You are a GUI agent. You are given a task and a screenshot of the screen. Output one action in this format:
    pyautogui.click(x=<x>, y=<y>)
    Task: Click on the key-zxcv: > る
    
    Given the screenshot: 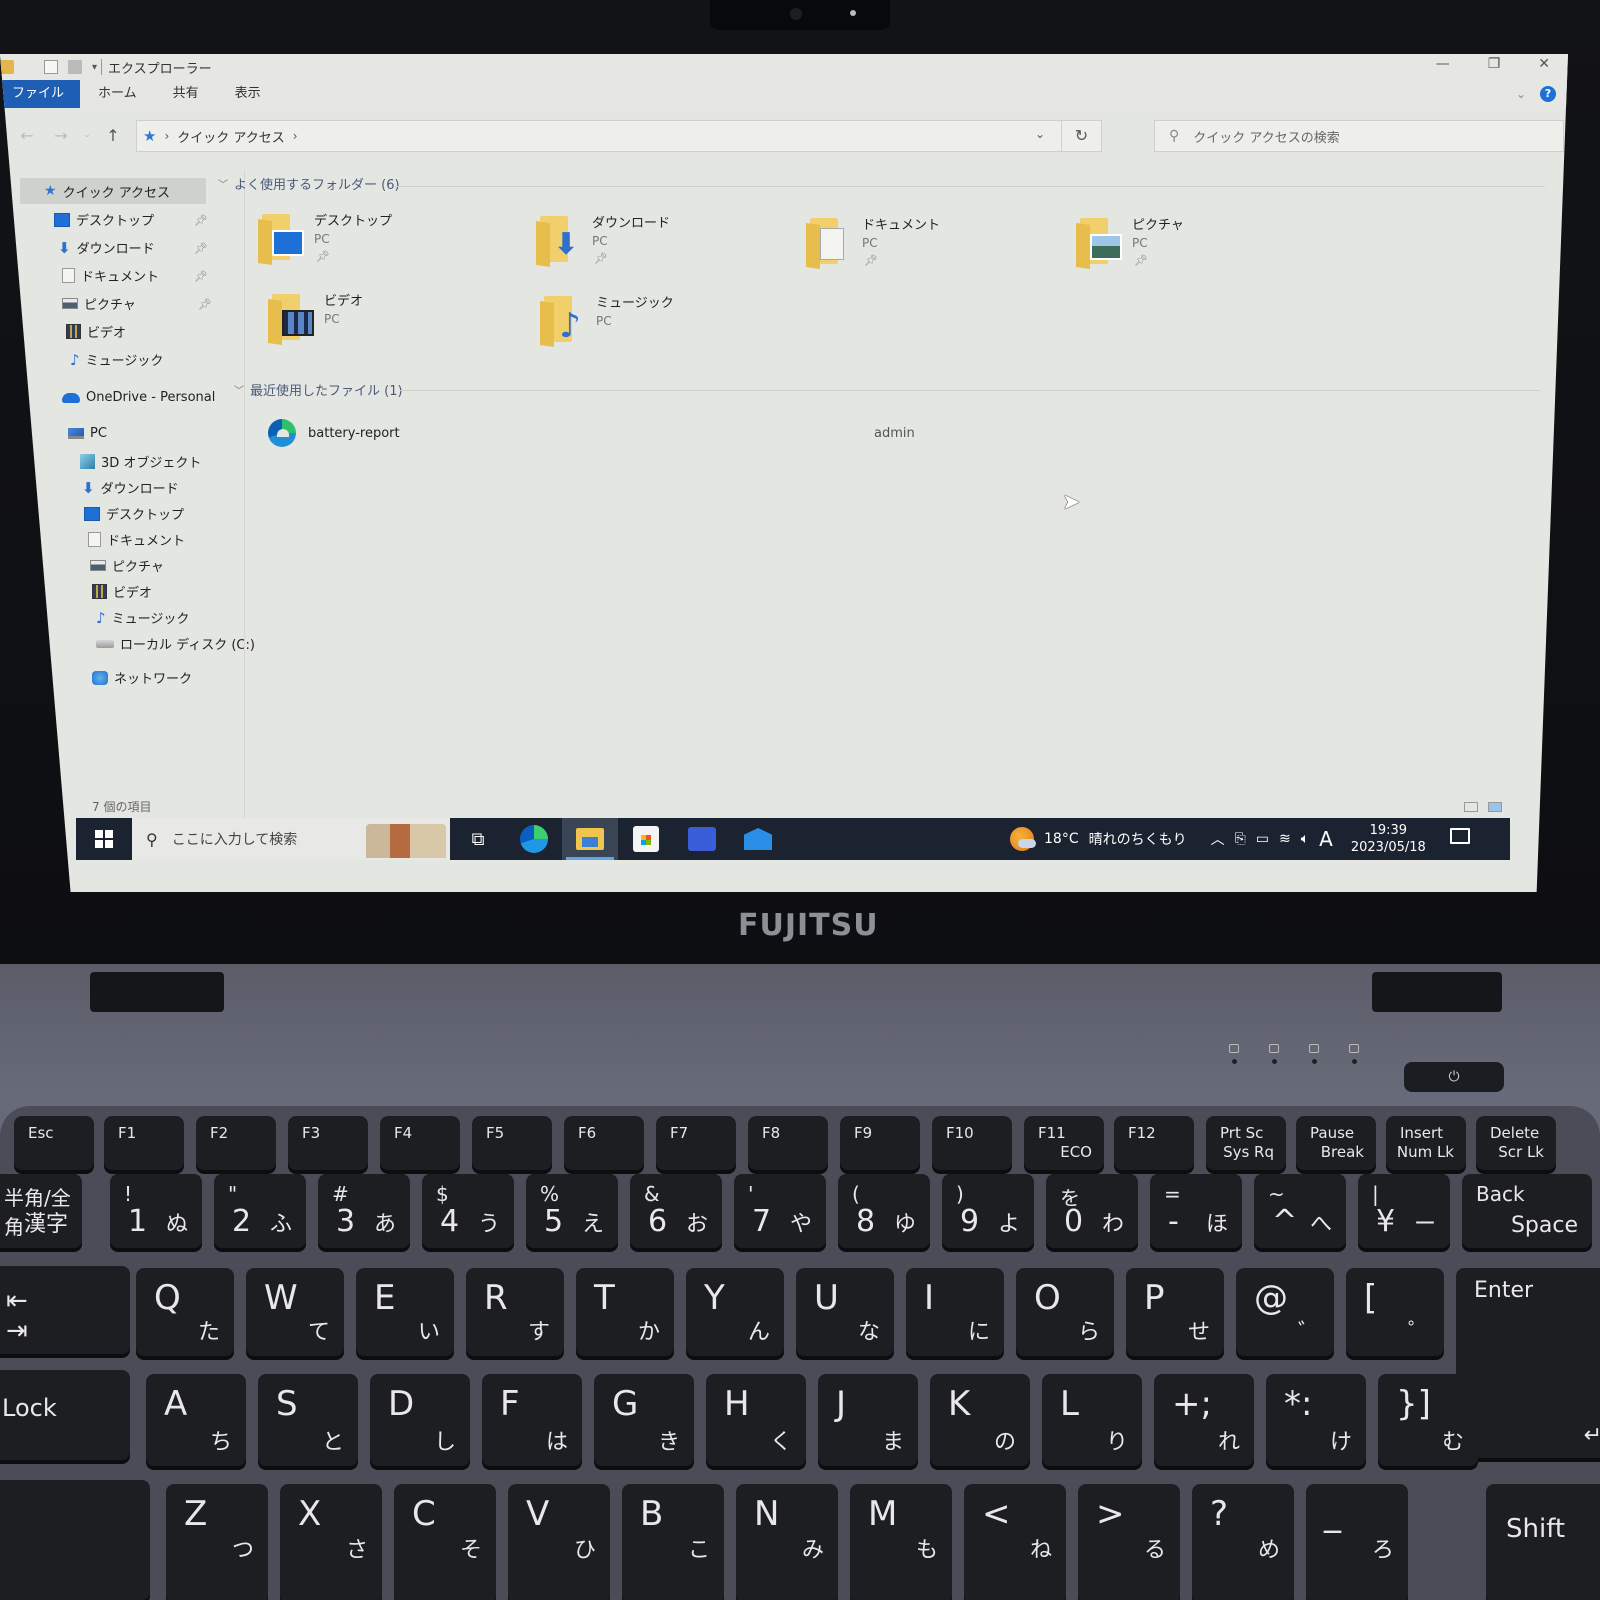 What is the action you would take?
    pyautogui.click(x=1129, y=1542)
    